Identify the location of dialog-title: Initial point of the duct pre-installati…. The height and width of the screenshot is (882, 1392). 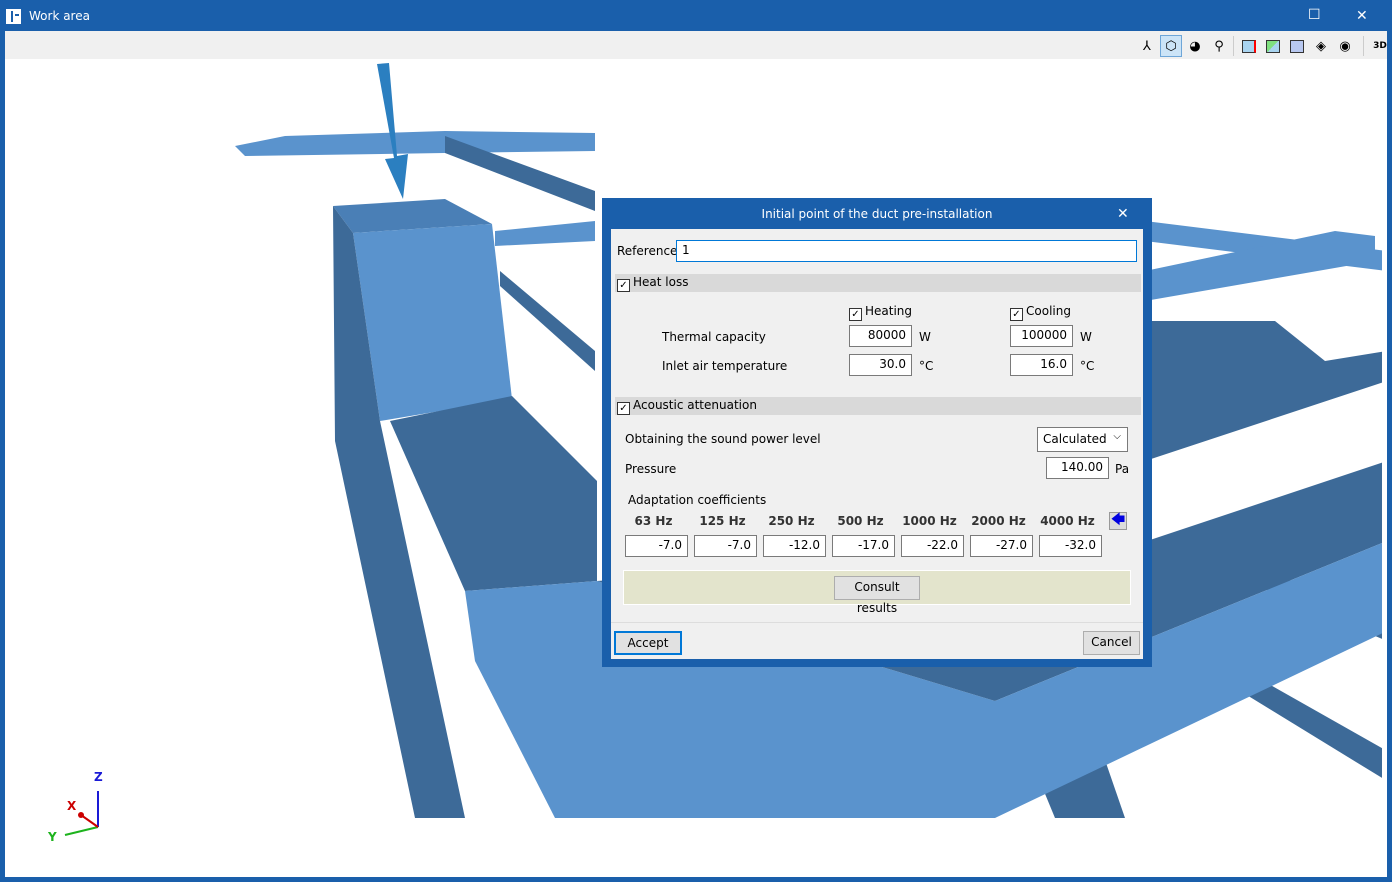
(877, 214).